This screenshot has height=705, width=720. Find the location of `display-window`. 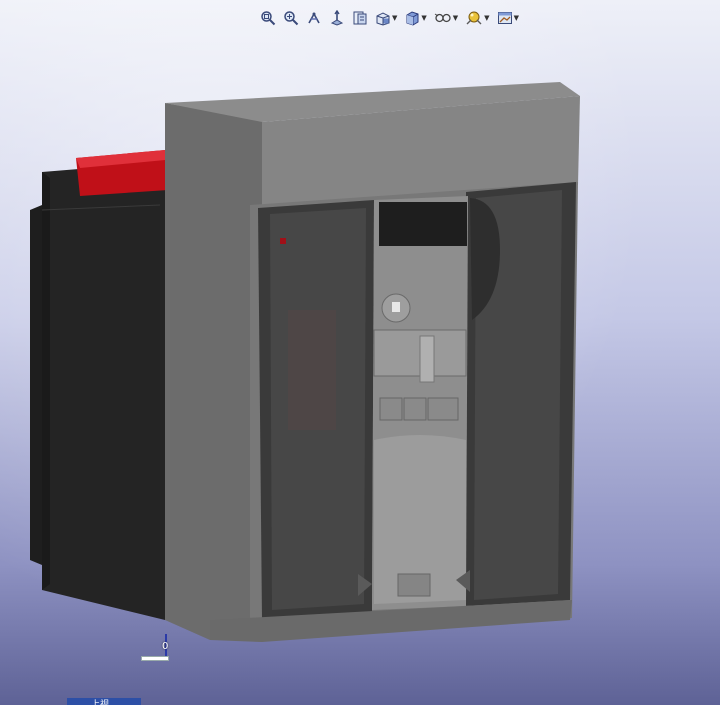

display-window is located at coordinates (423, 224).